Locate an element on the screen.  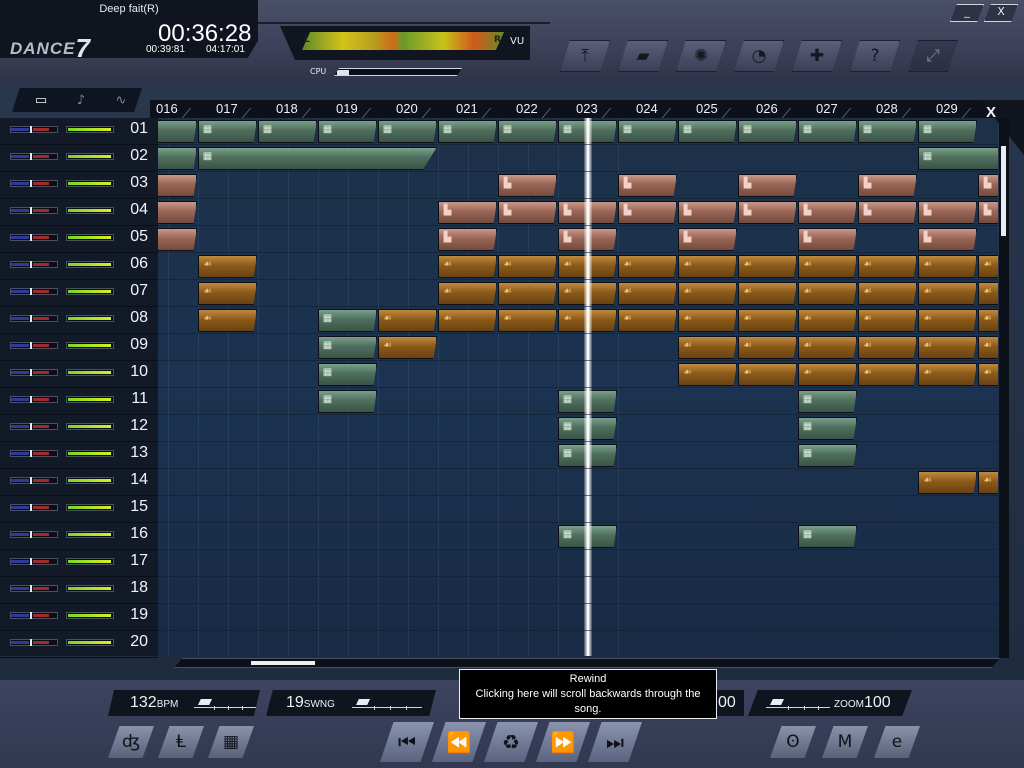
track-header: 18 is located at coordinates (79, 590).